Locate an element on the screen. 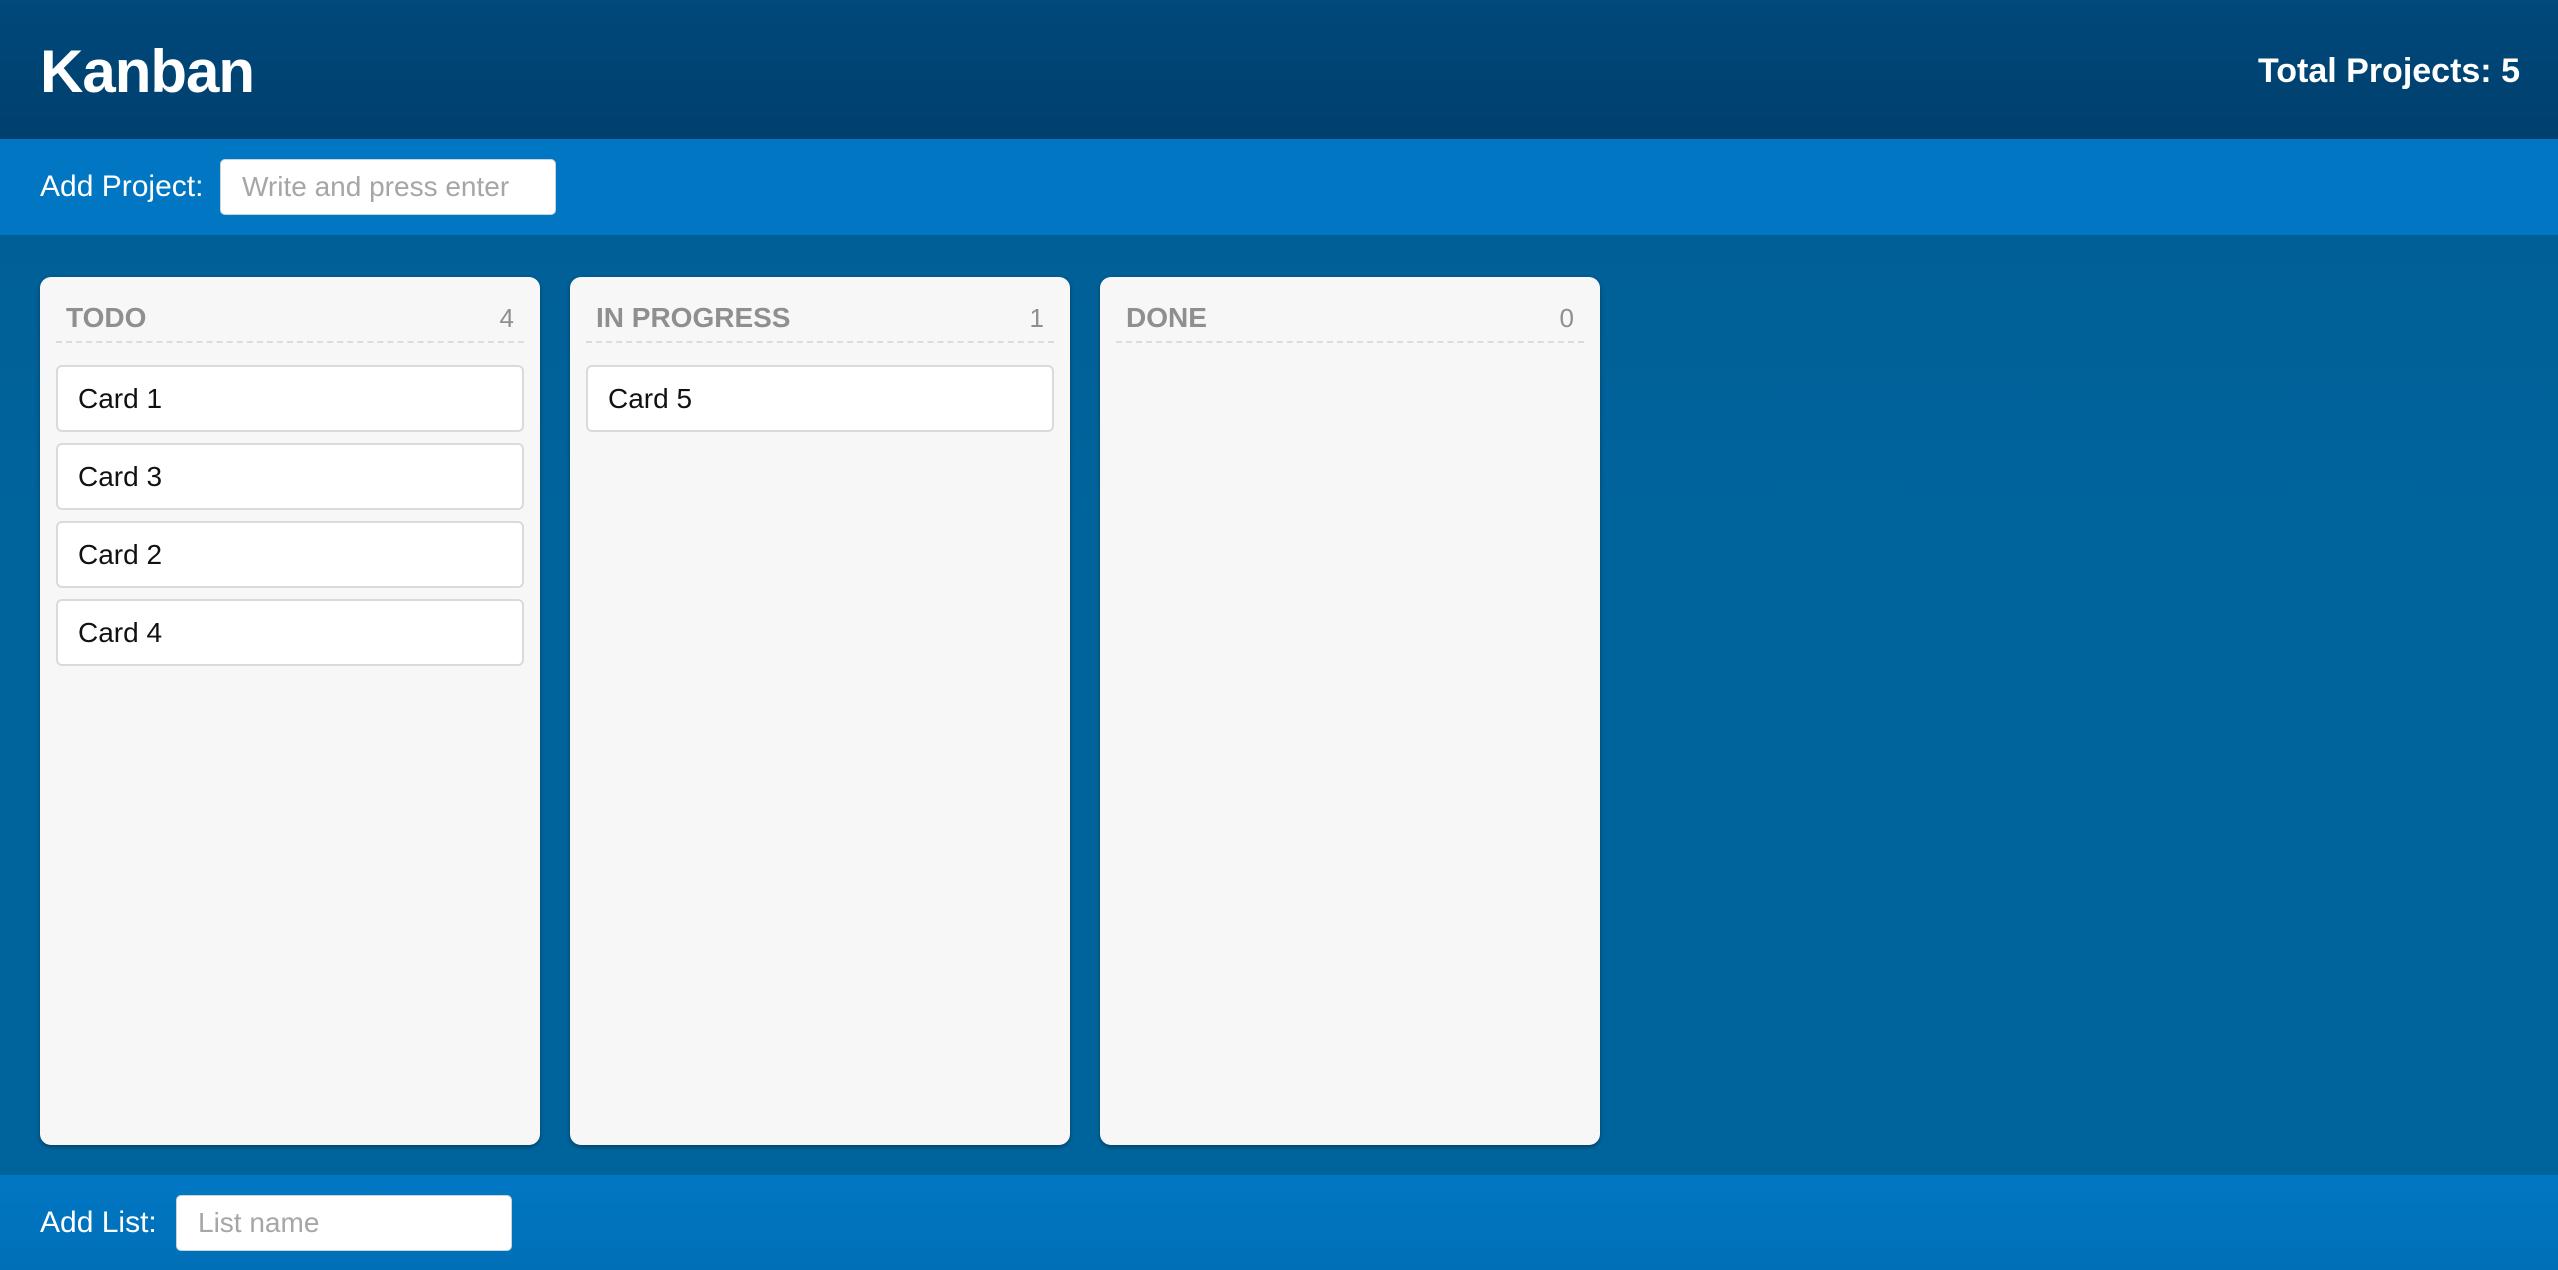 The width and height of the screenshot is (2558, 1270). card-list: Card 5 is located at coordinates (820, 404).